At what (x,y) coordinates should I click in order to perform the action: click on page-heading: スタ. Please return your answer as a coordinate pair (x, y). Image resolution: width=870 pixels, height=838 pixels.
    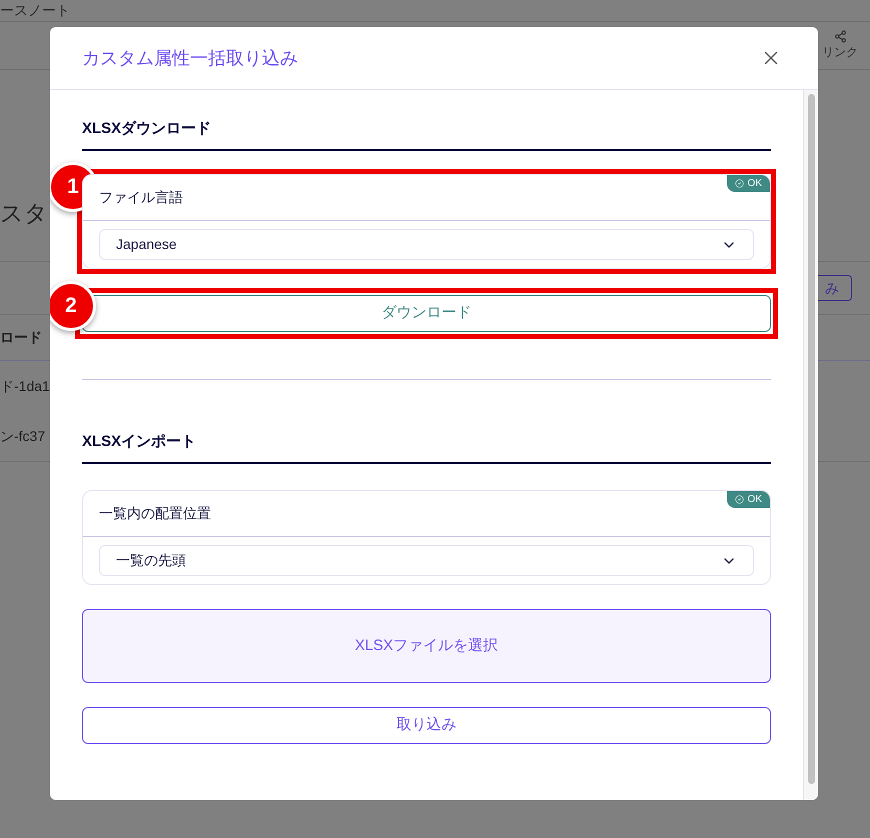
    Looking at the image, I should click on (24, 213).